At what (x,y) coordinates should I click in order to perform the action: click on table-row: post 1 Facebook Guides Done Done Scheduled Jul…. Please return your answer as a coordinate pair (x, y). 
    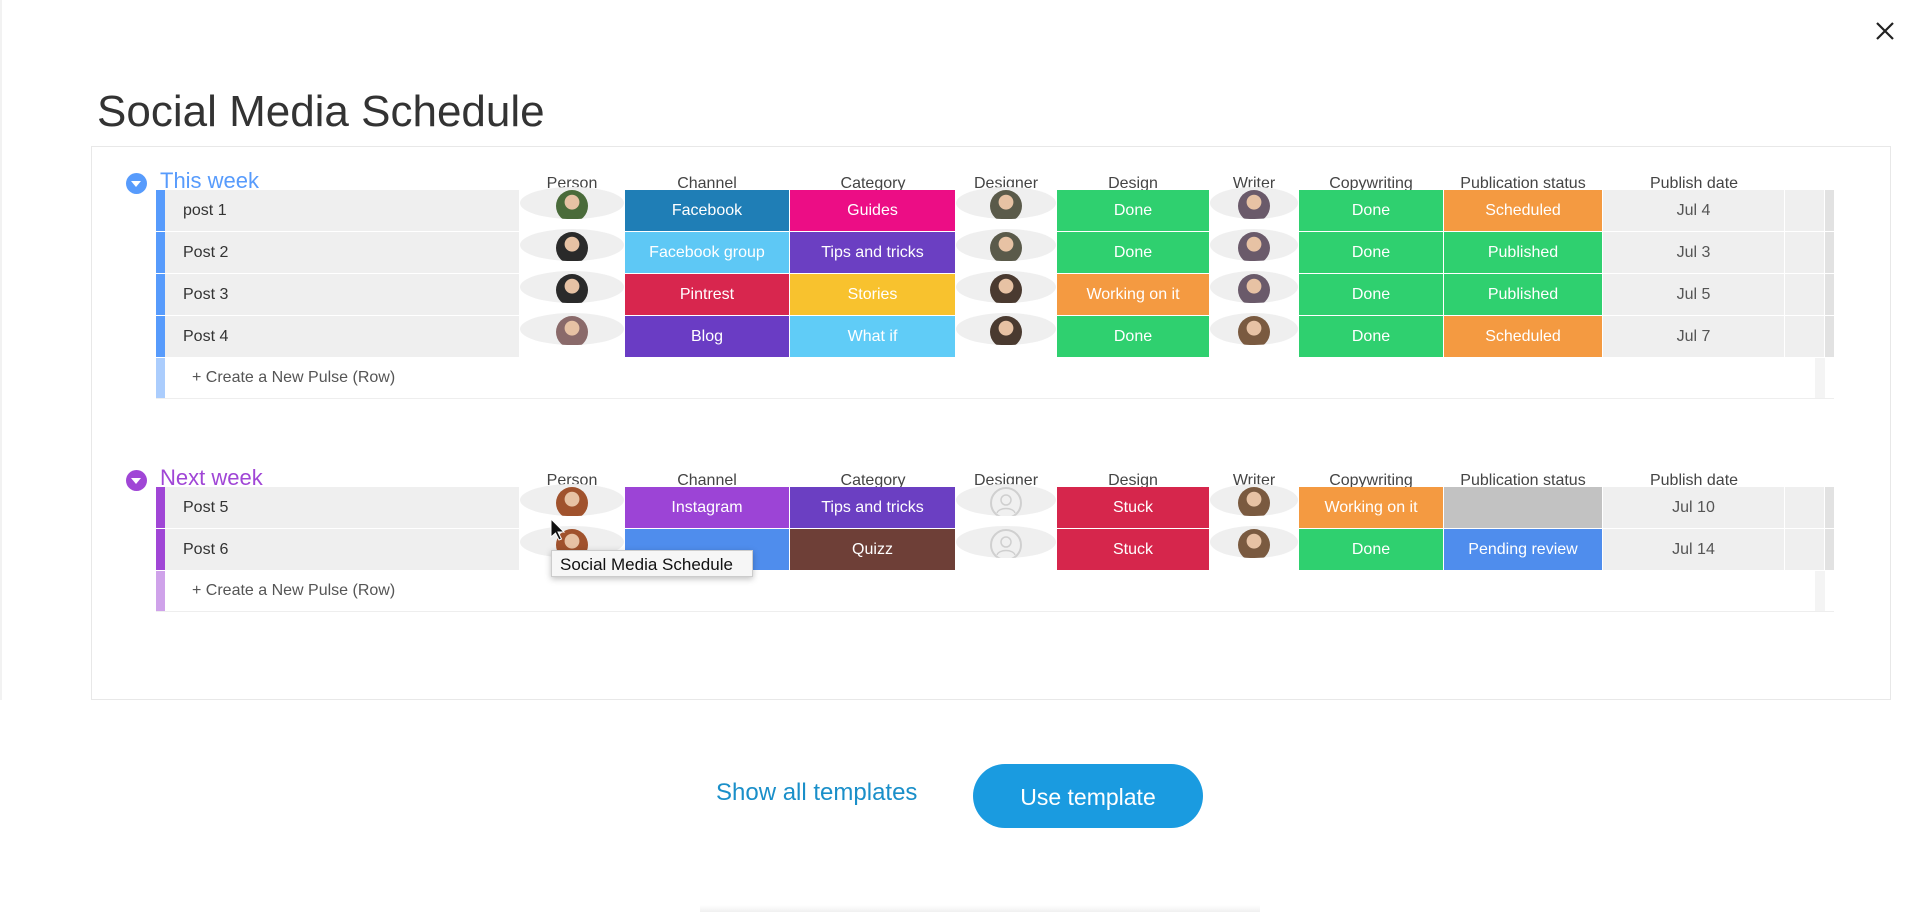
    Looking at the image, I should click on (995, 209).